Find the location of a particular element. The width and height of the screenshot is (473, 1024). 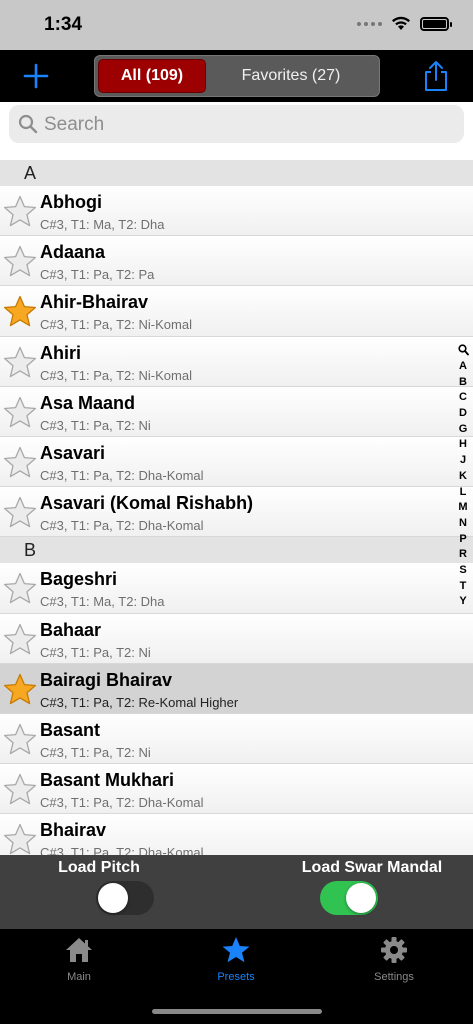

index-letter: H is located at coordinates (463, 445).